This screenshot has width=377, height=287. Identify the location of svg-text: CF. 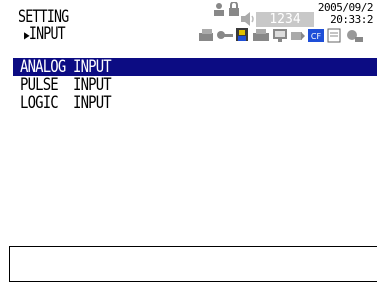
(316, 36).